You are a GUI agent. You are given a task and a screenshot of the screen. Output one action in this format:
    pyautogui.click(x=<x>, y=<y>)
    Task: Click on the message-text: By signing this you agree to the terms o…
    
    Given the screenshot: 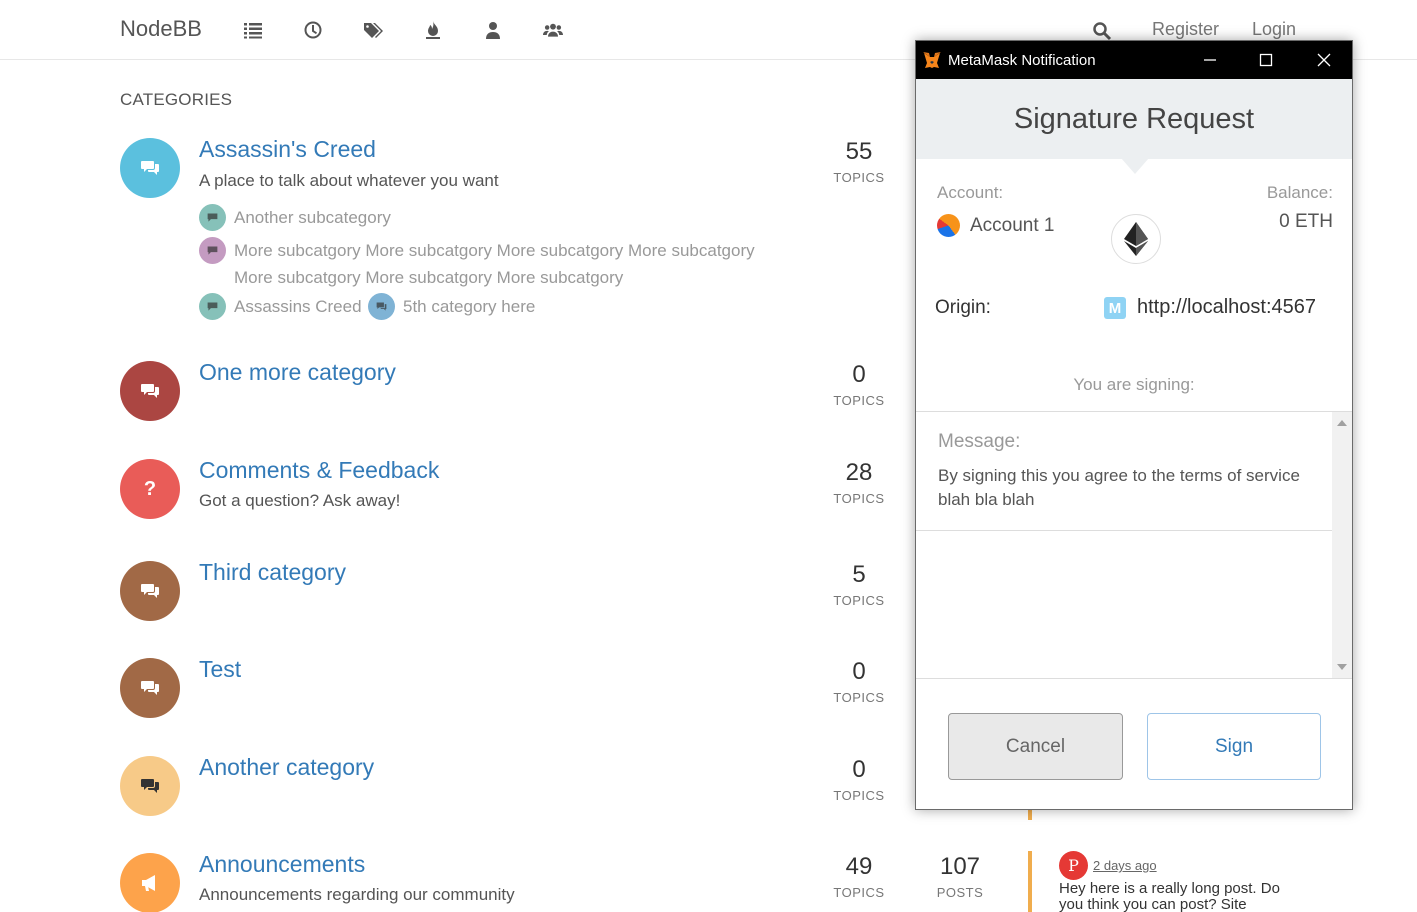 What is the action you would take?
    pyautogui.click(x=1119, y=487)
    